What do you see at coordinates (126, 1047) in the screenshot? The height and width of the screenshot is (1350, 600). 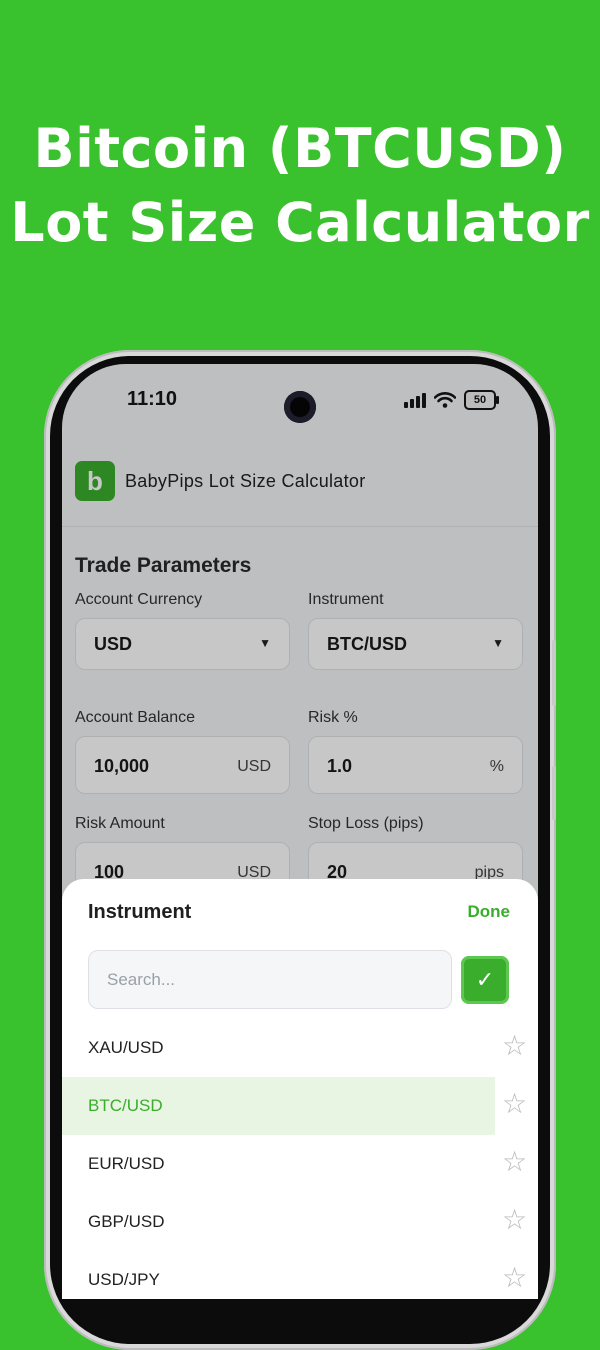 I see `instrument-item-label: XAU/USD` at bounding box center [126, 1047].